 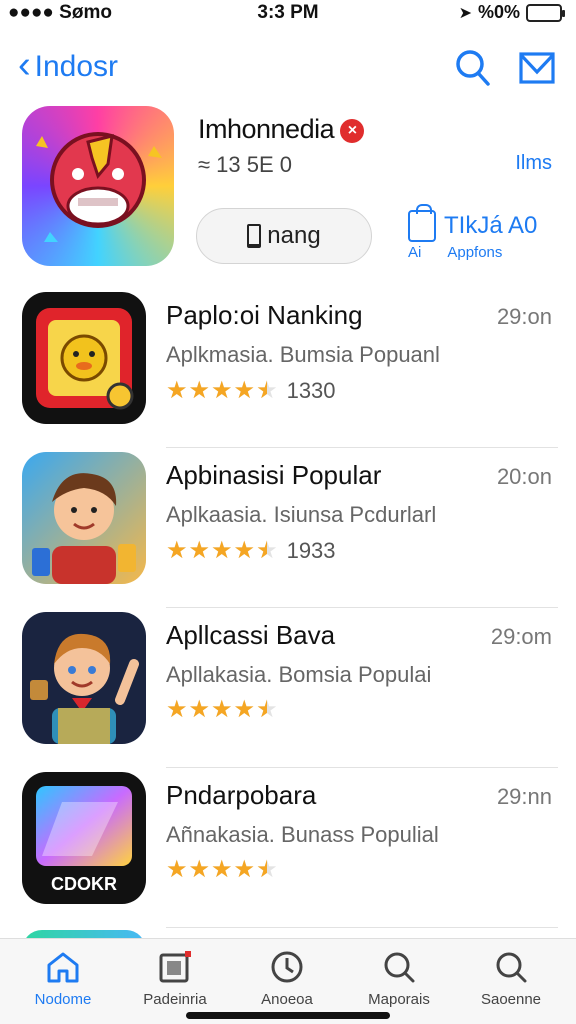 I want to click on mail-icon, so click(x=537, y=68).